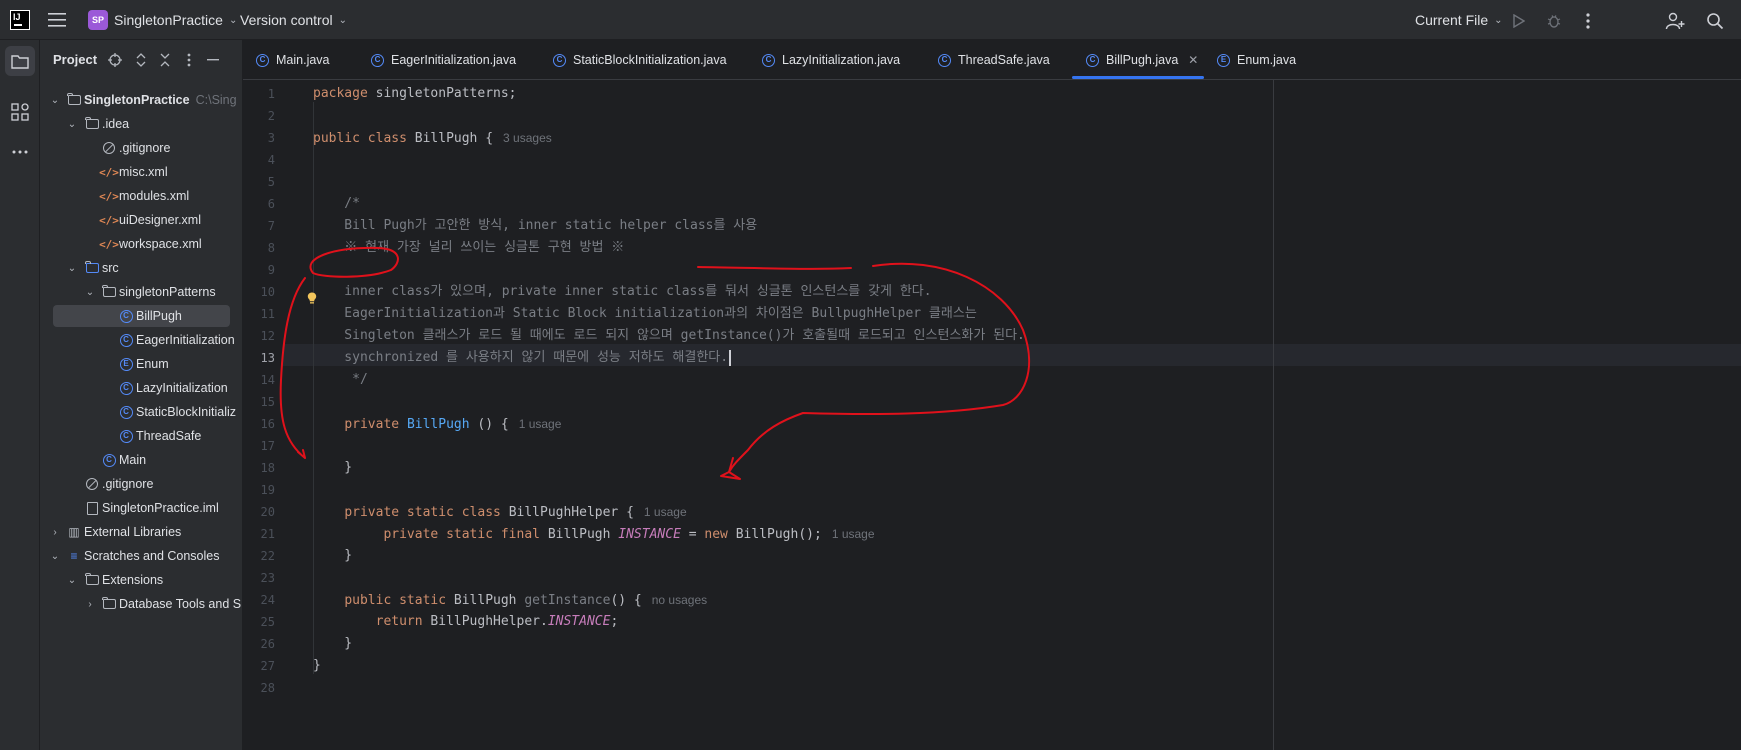 This screenshot has height=750, width=1741. Describe the element at coordinates (443, 60) in the screenshot. I see `tab-eagerinitialization-java: C EagerInitialization.java` at that location.